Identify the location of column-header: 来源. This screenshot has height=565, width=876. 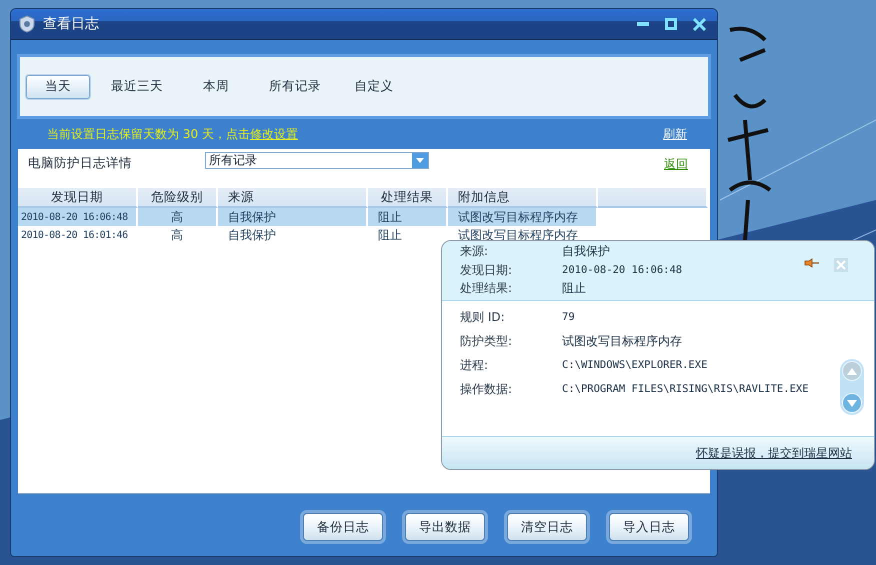
(293, 198).